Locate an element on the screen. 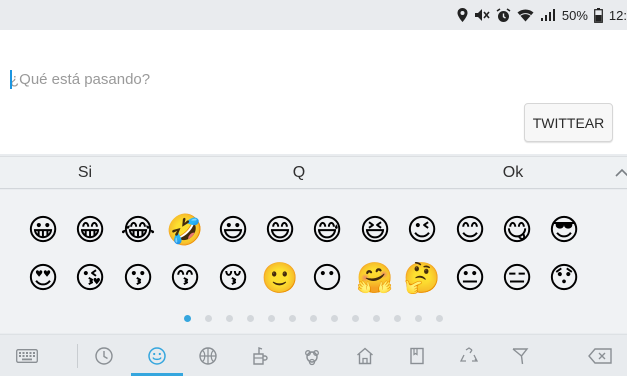  status-bar: 50% 12: is located at coordinates (313, 15).